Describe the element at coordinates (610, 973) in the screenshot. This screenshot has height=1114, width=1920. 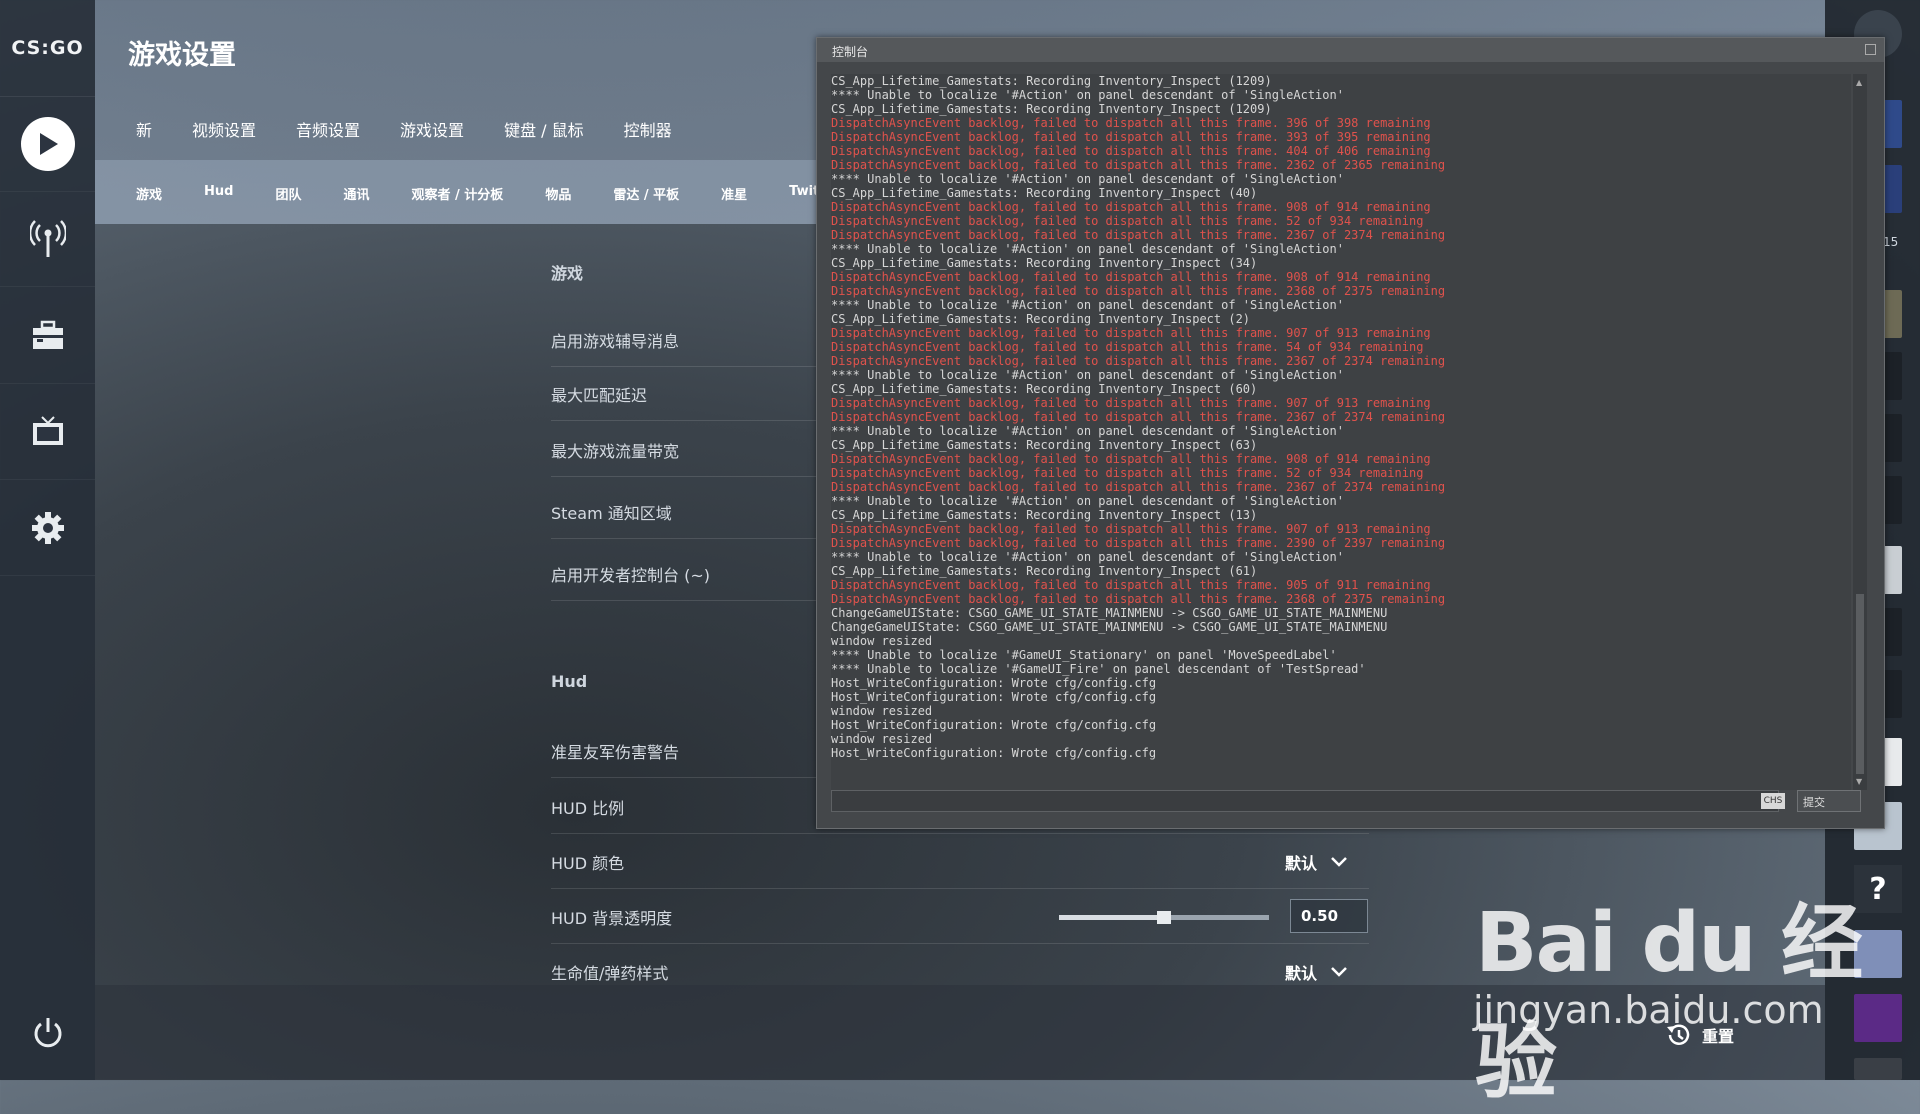
I see `setting-label: 生命值/弹药样式` at that location.